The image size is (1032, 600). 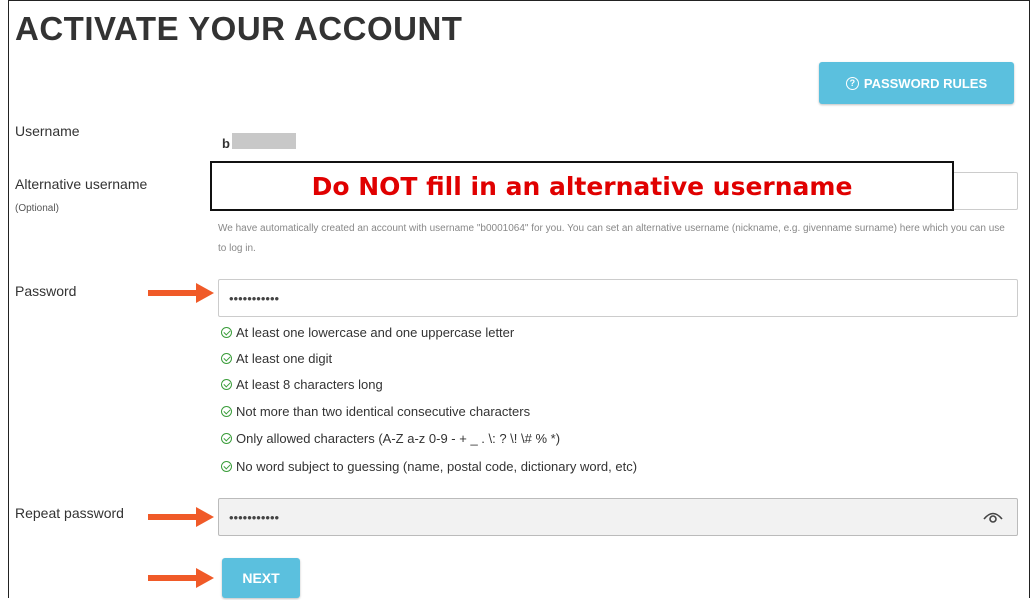 I want to click on rule-item: At least 8 characters long, so click(x=302, y=384).